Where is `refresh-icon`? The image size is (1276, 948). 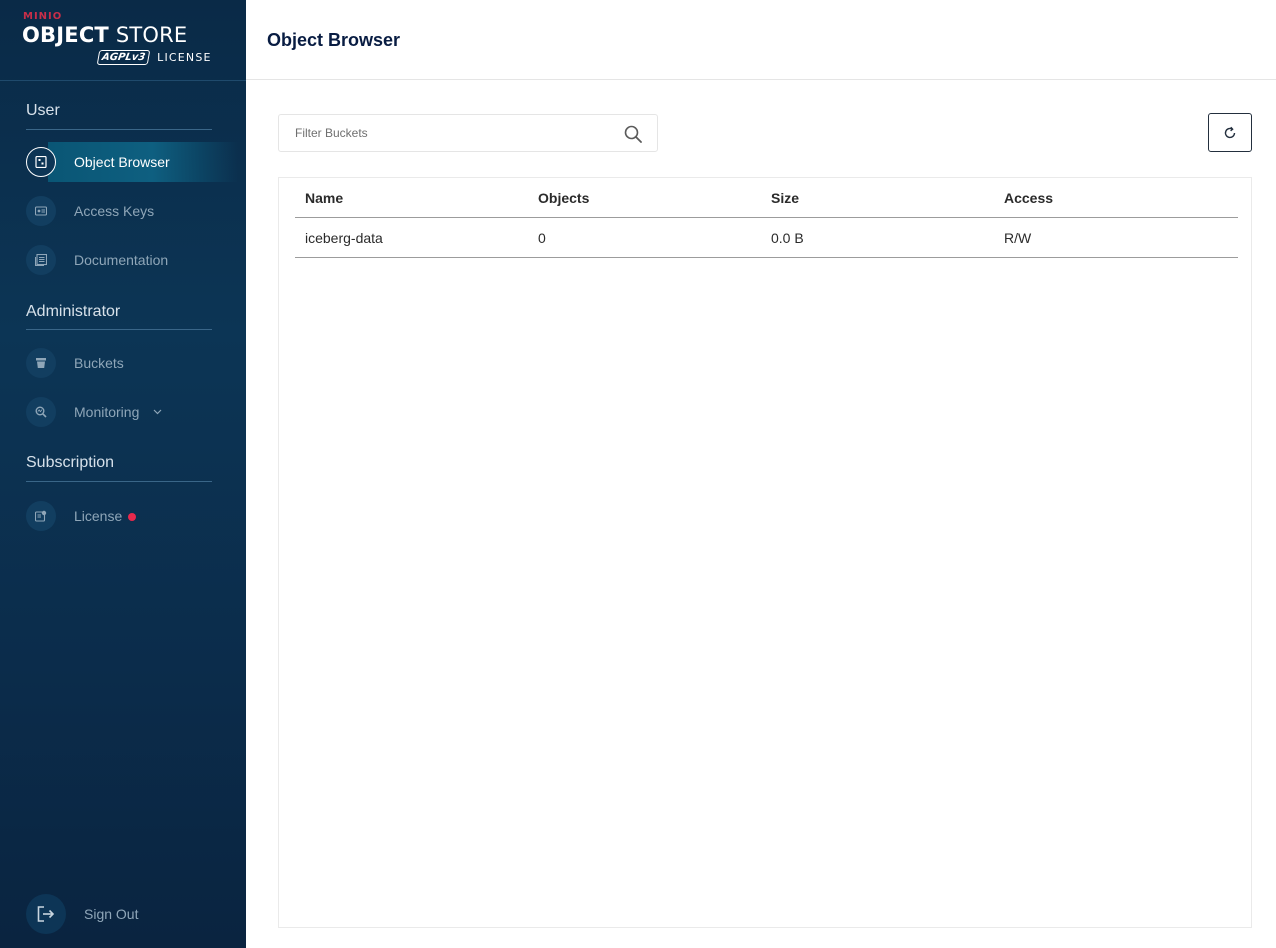 refresh-icon is located at coordinates (1230, 132).